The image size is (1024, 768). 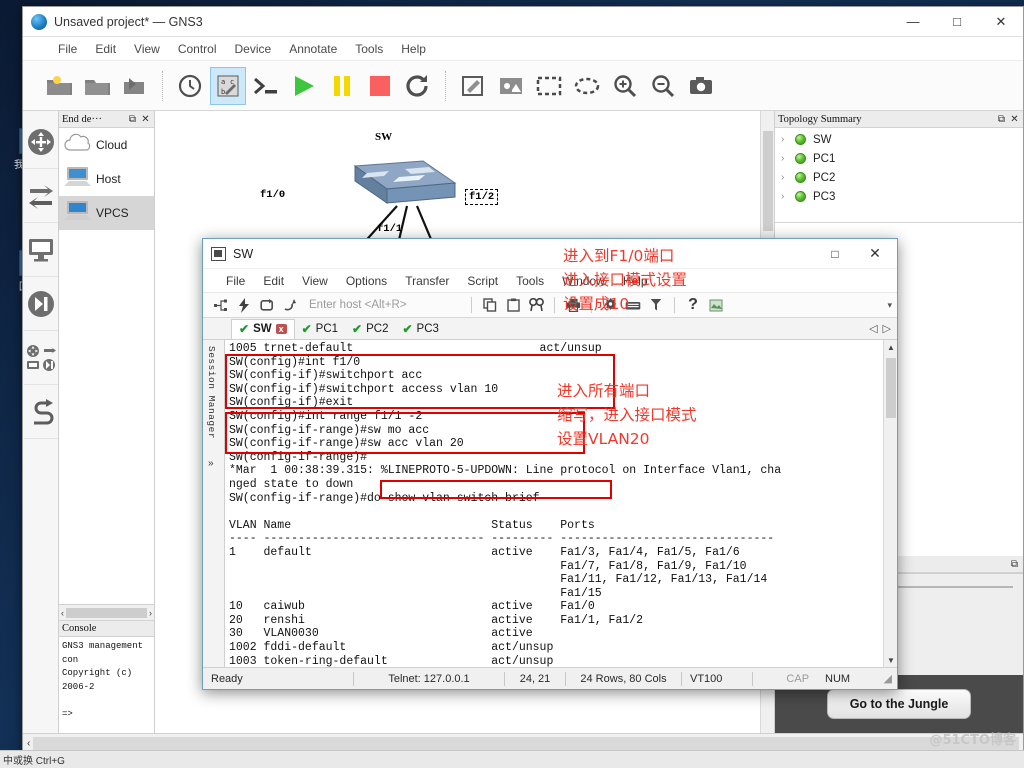 I want to click on zoom-out-icon, so click(x=663, y=86).